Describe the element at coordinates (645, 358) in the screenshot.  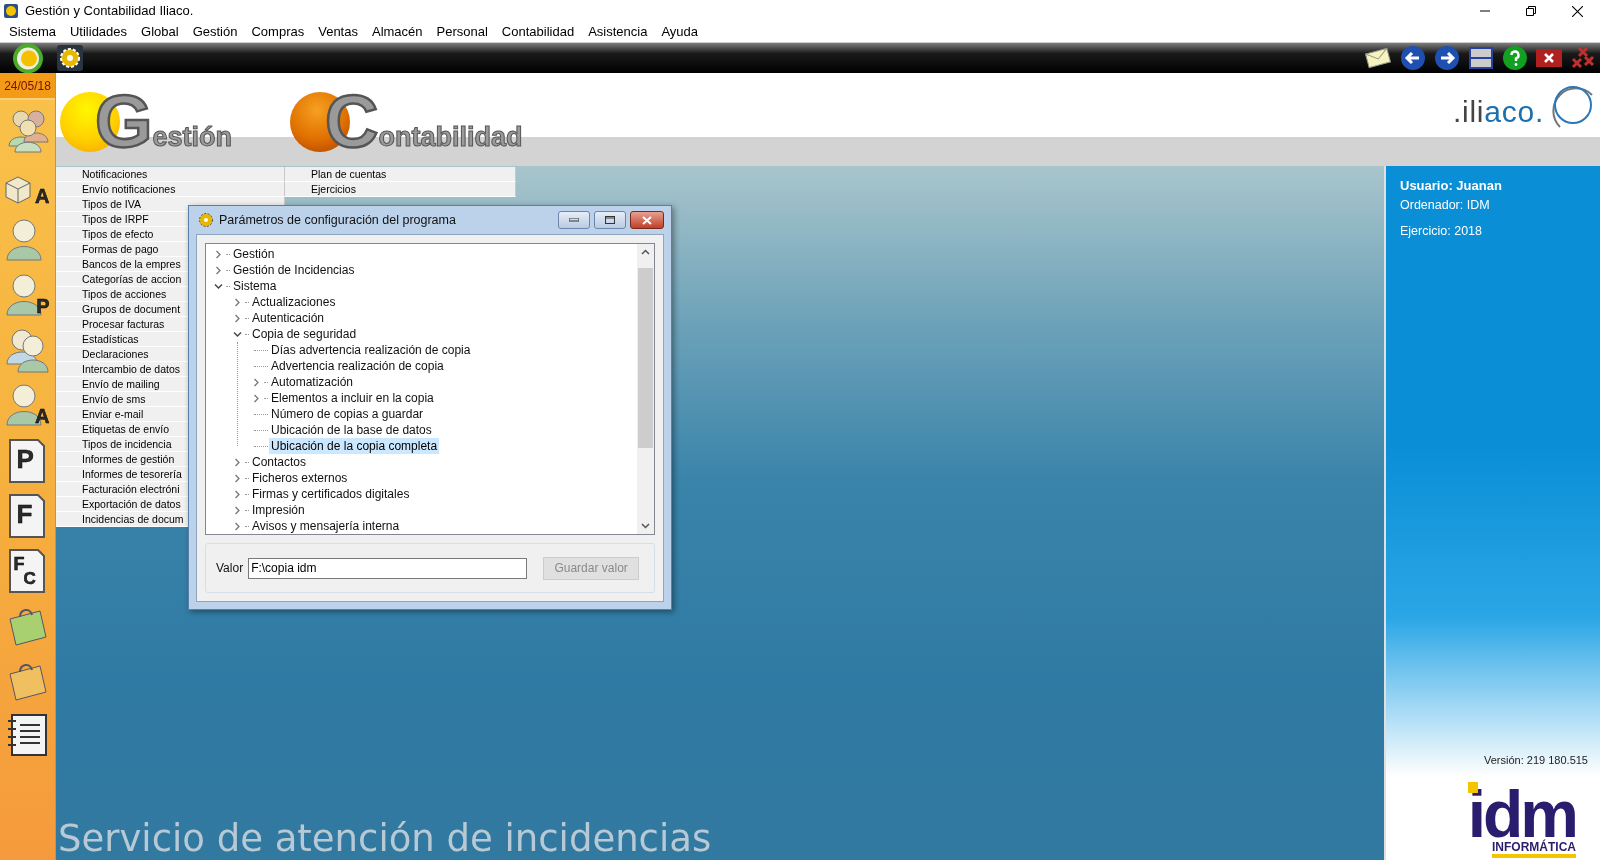
I see `scrollbar-thumb` at that location.